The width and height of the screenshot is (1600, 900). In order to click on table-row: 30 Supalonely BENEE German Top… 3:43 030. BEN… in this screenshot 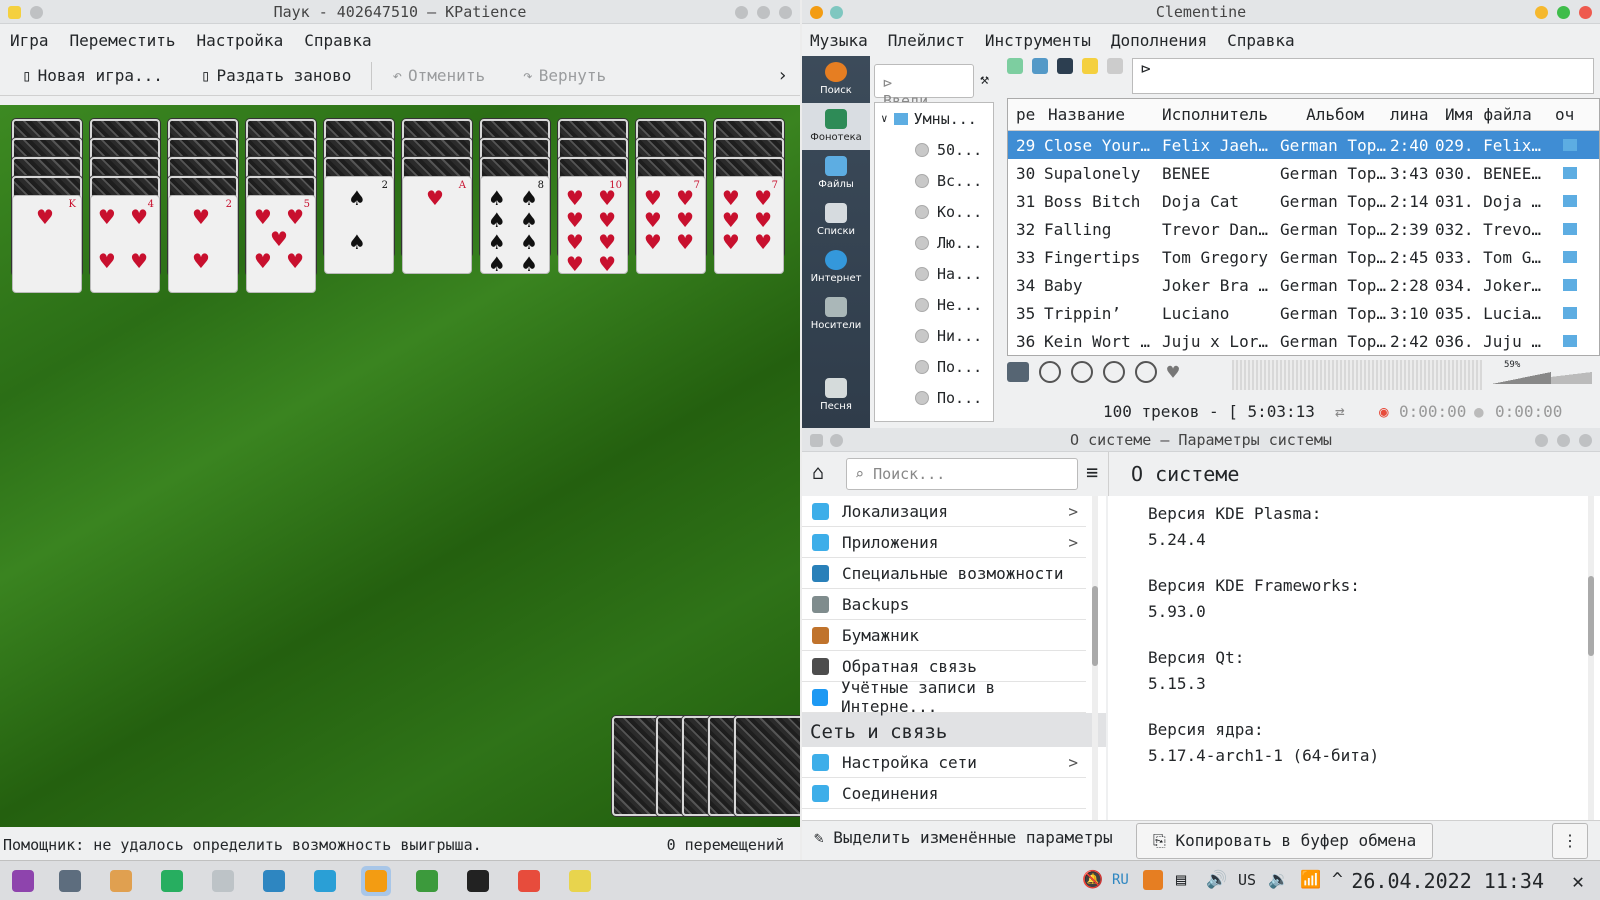, I will do `click(1303, 173)`.